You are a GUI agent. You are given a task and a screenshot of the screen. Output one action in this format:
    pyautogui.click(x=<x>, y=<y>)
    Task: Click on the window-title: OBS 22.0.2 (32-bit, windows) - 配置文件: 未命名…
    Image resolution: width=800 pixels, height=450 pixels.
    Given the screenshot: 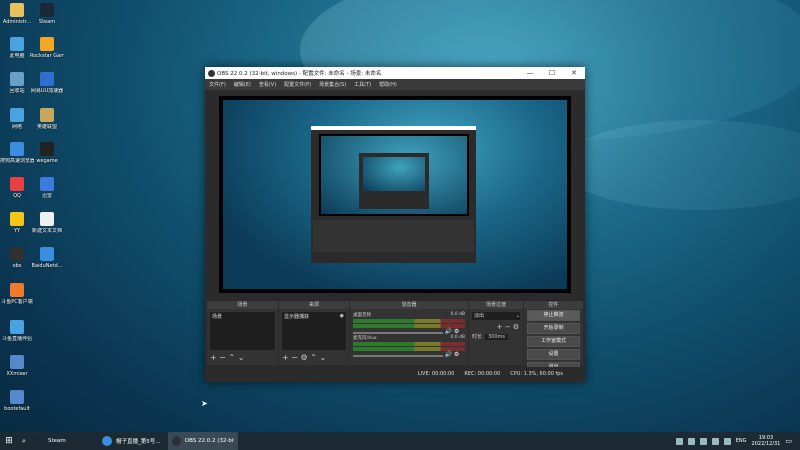 What is the action you would take?
    pyautogui.click(x=299, y=74)
    